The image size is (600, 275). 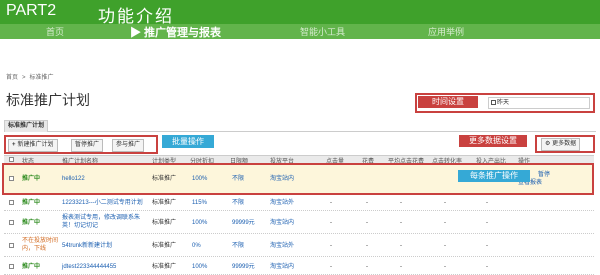 What do you see at coordinates (196, 246) in the screenshot?
I see `row-discount: 0%` at bounding box center [196, 246].